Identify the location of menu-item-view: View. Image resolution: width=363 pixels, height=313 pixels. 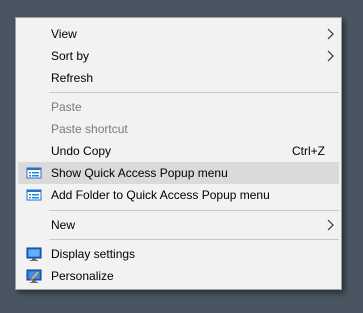
(178, 34).